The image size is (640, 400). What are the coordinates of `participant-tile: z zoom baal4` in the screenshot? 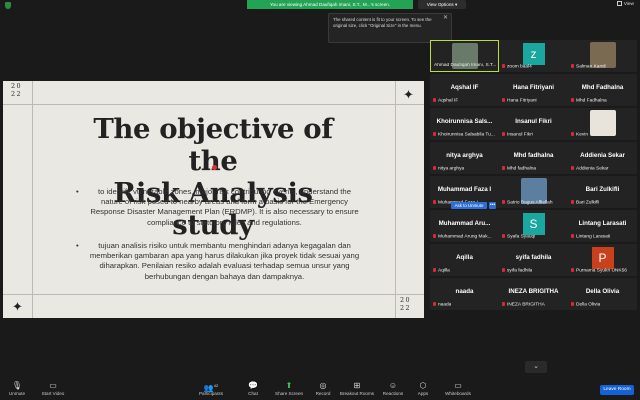 It's located at (533, 56).